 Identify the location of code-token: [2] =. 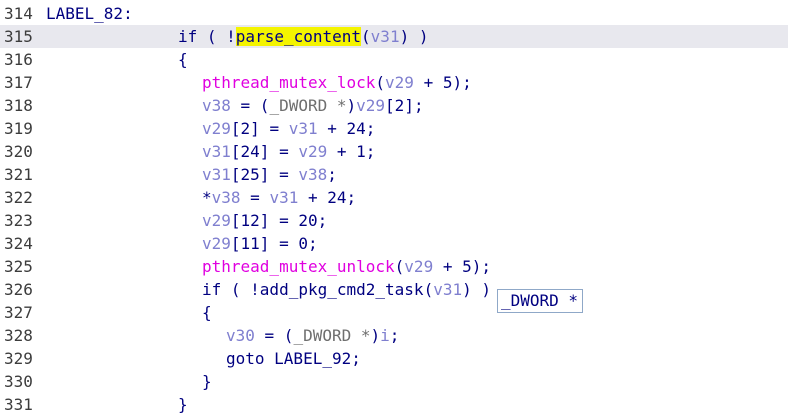
(259, 128).